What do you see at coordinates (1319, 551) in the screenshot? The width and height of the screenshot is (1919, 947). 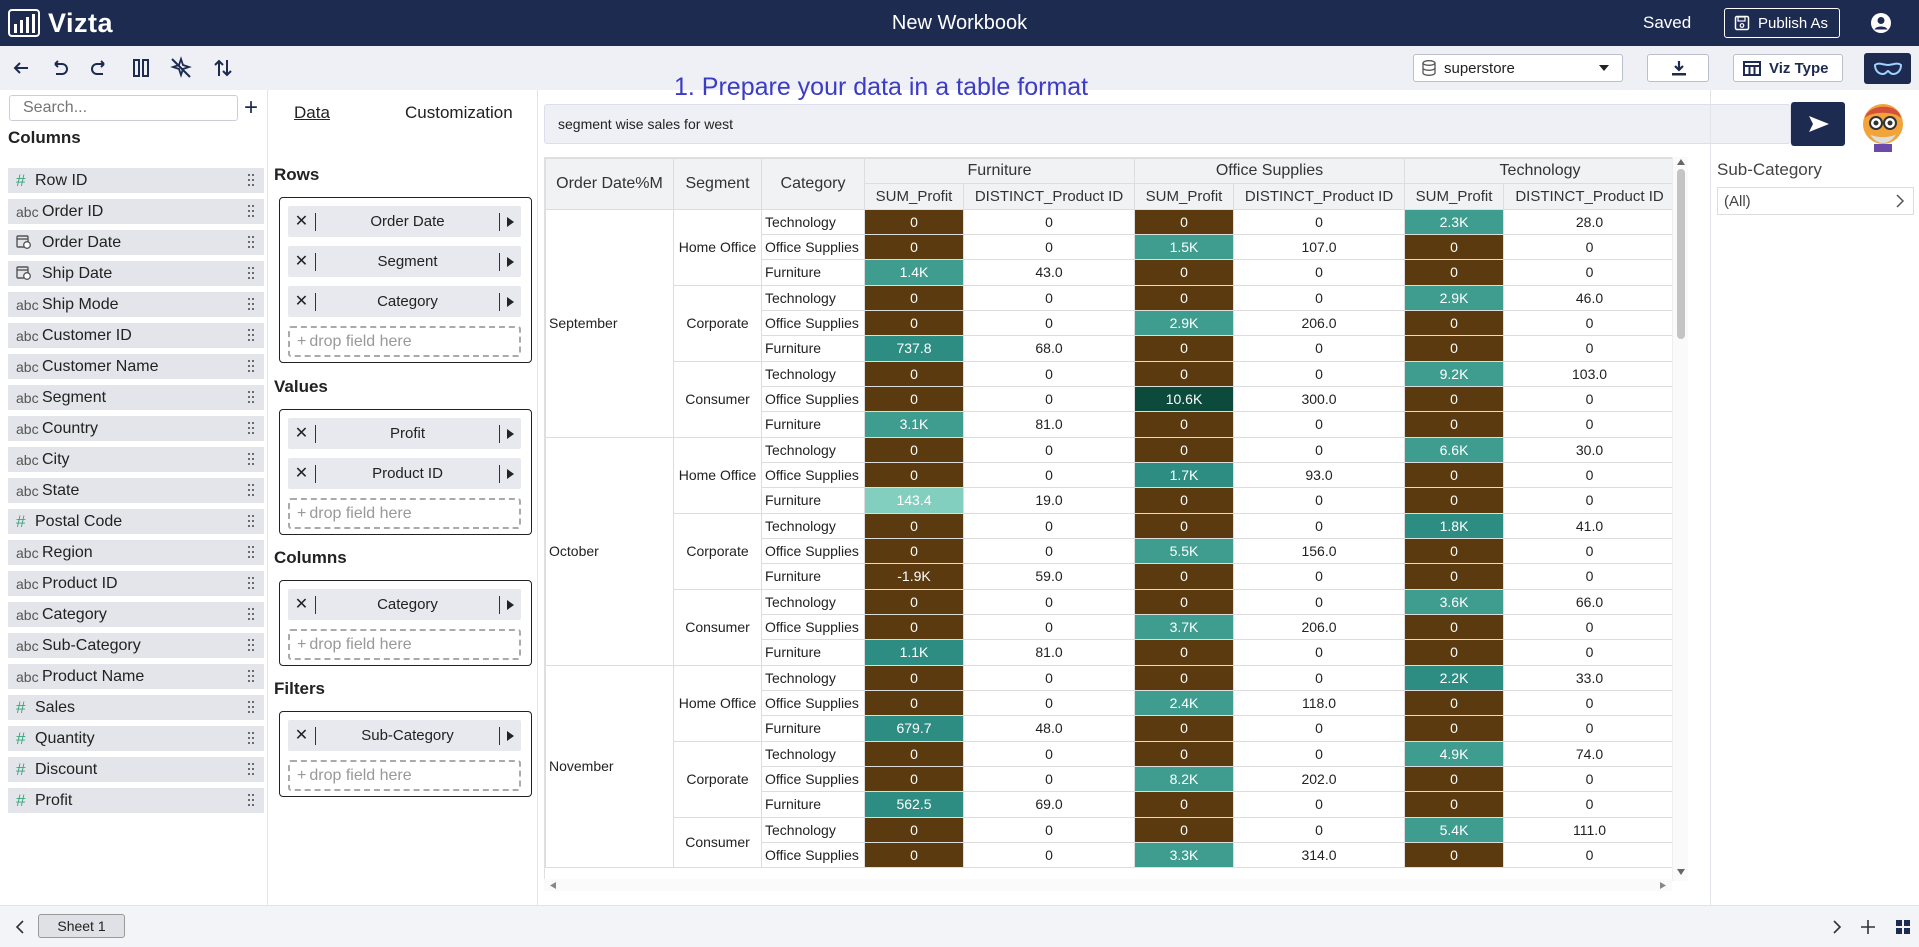 I see `product-count-cell: 156.0` at bounding box center [1319, 551].